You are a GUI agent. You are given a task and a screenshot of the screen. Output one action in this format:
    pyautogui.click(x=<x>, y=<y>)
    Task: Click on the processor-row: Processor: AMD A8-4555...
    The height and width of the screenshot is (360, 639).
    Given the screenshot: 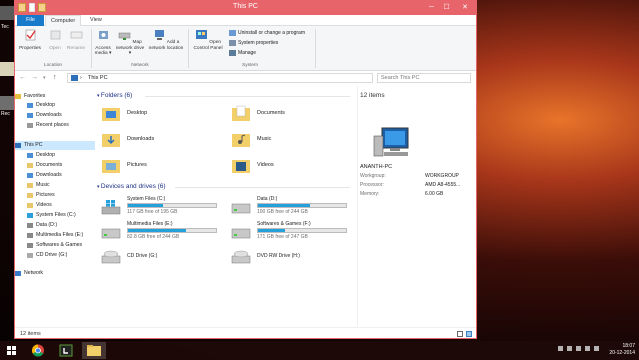 What is the action you would take?
    pyautogui.click(x=410, y=185)
    